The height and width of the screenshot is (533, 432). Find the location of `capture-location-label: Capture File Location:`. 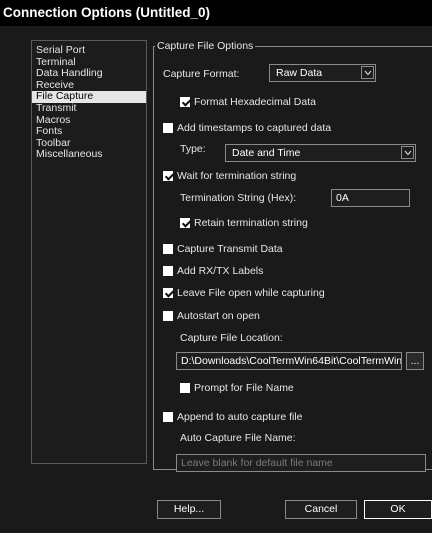

capture-location-label: Capture File Location: is located at coordinates (231, 338).